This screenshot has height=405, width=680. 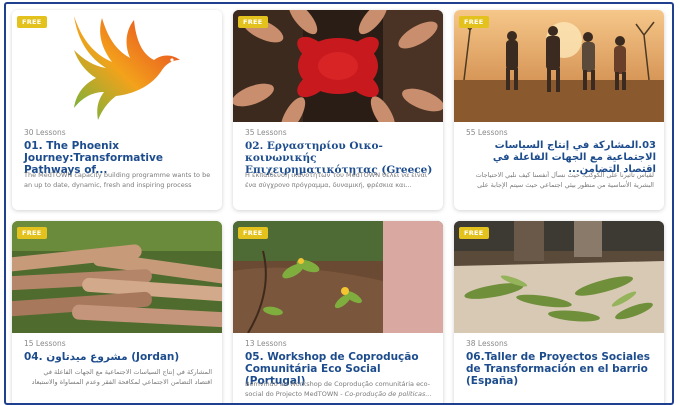 What do you see at coordinates (487, 343) in the screenshot?
I see `lesson-count: 38 Lessons` at bounding box center [487, 343].